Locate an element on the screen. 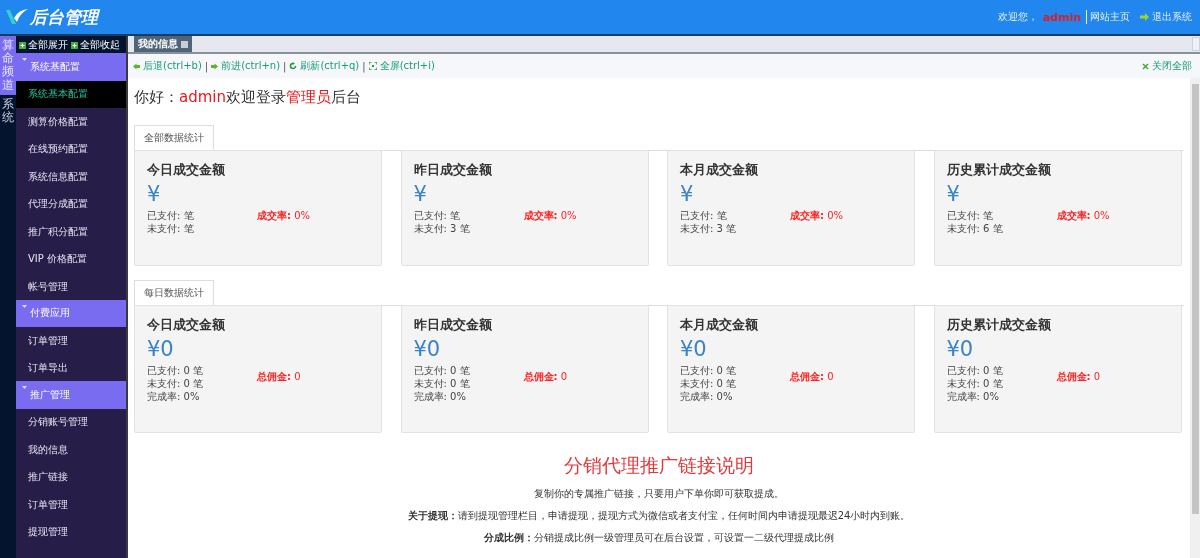 The image size is (1200, 558). refresh-icon is located at coordinates (293, 66).